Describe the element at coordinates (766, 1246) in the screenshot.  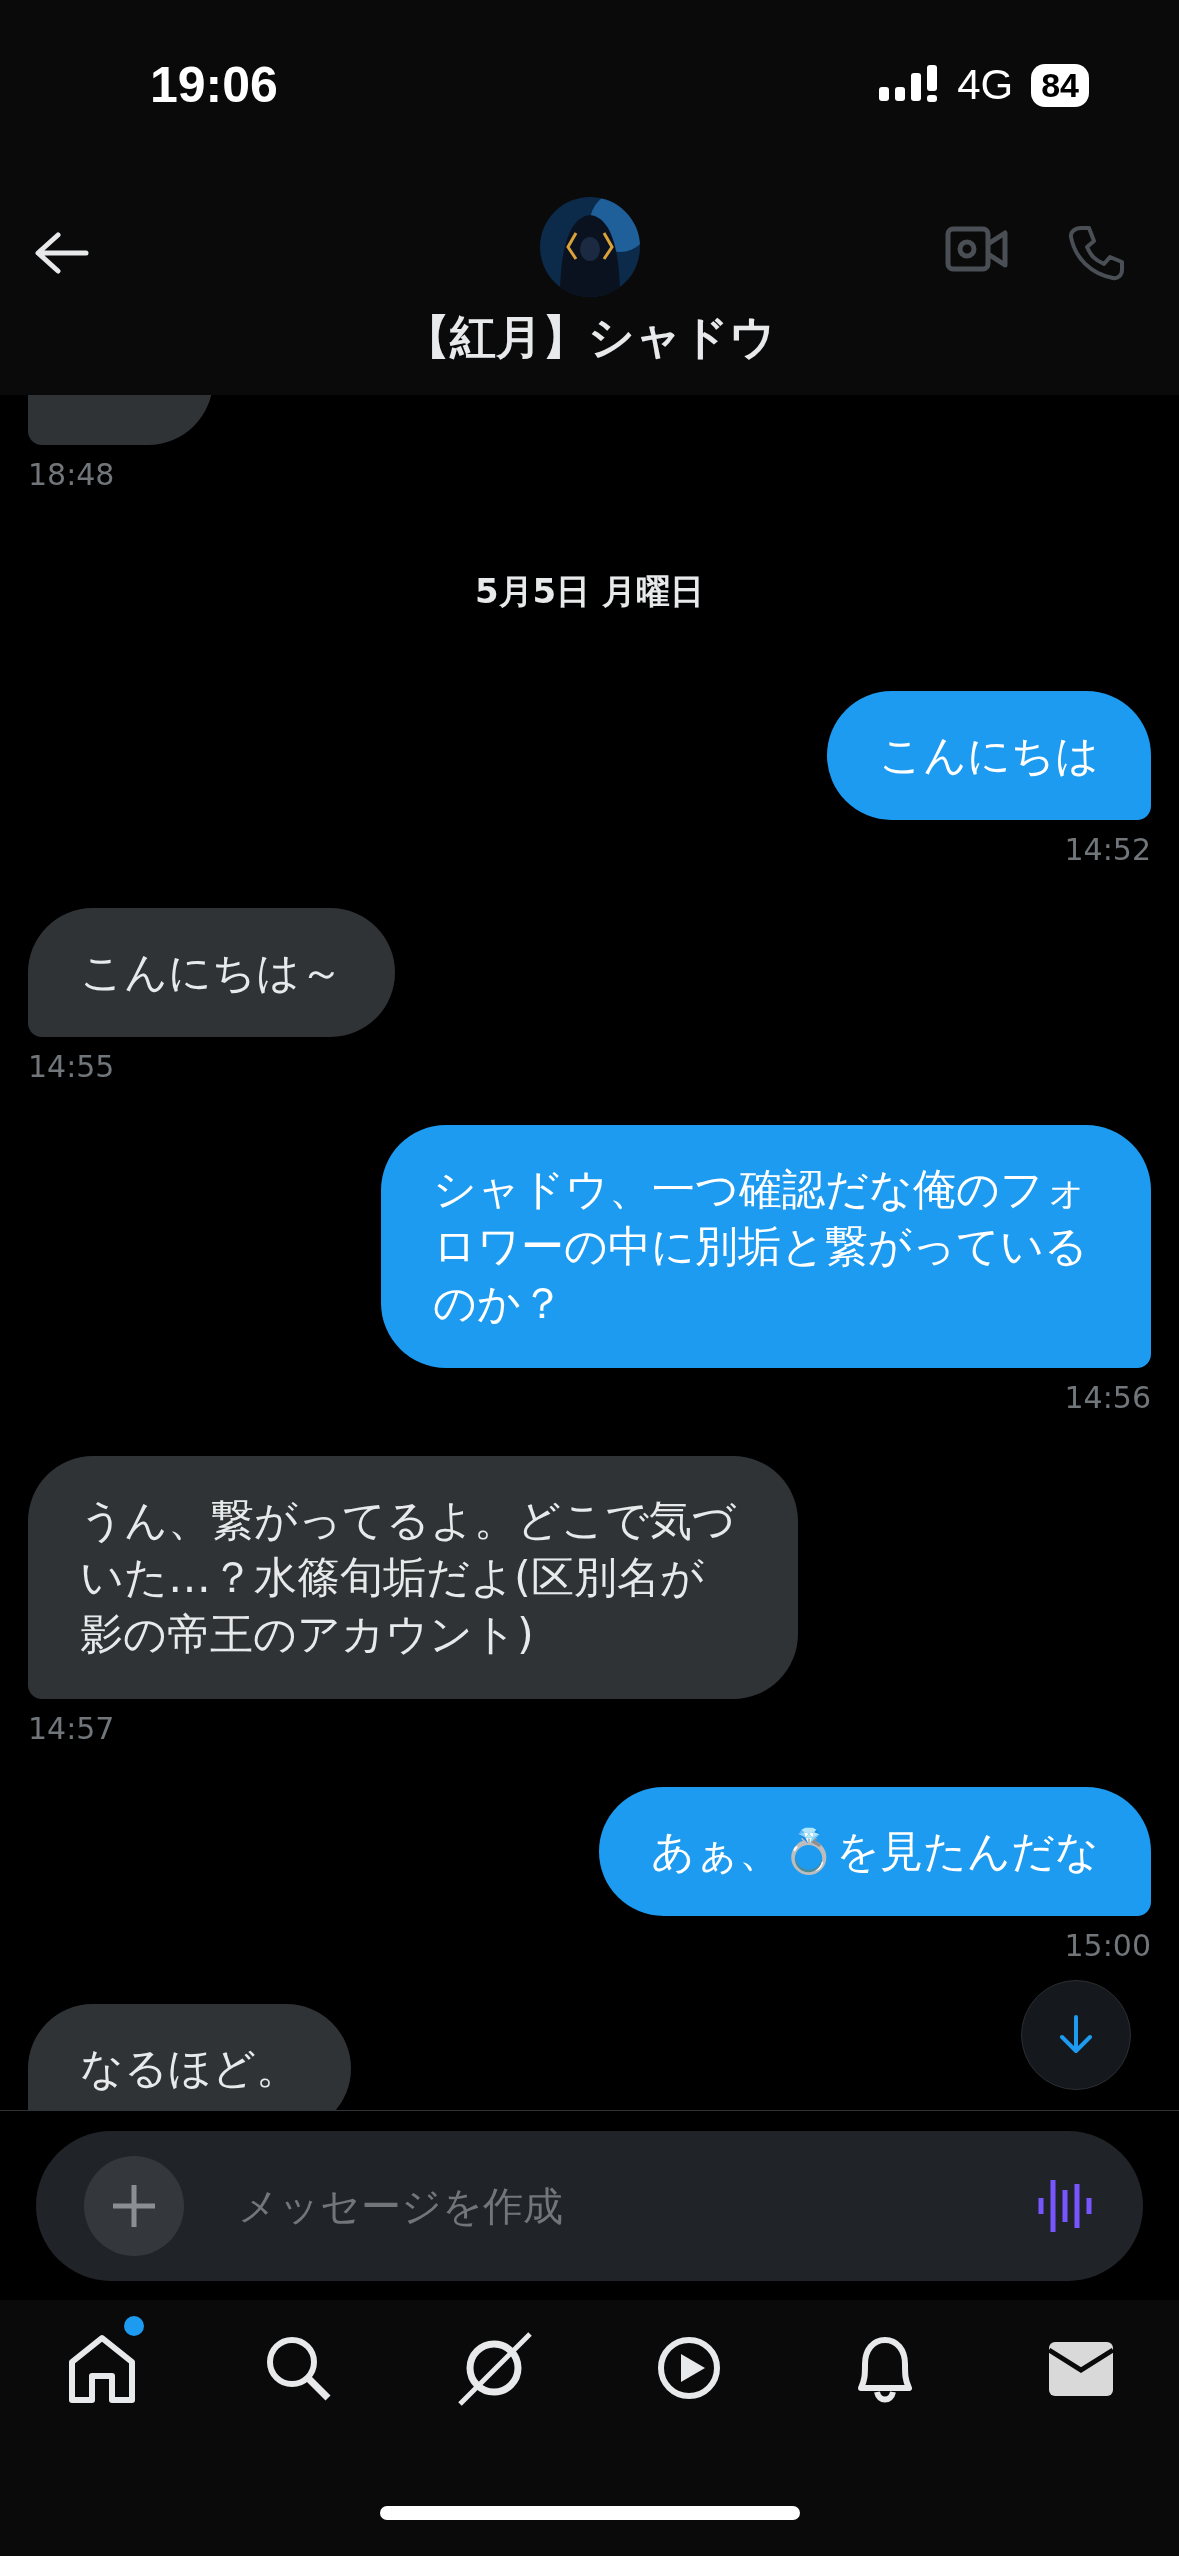
I see `message-bubble: シャドウ、一つ確認だな俺のフォロワーの中に別垢と繋がっているのか？` at that location.